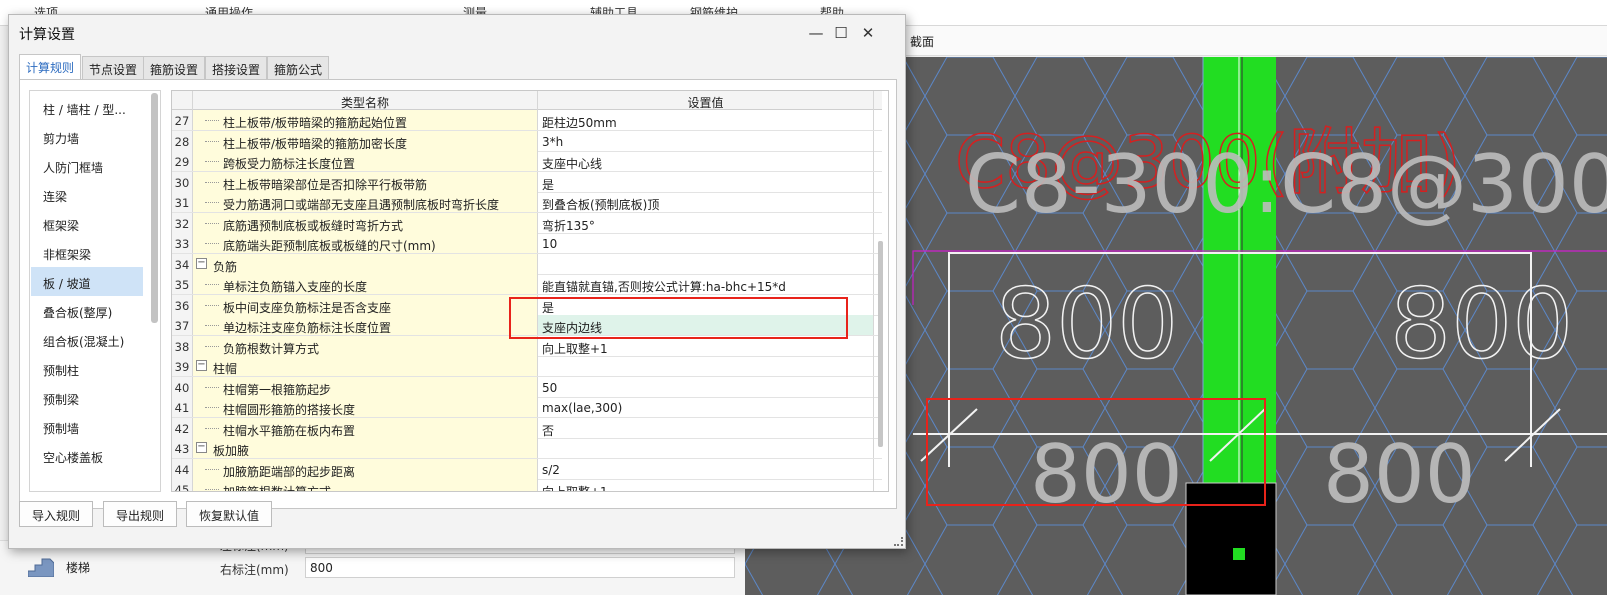 The width and height of the screenshot is (1607, 595). What do you see at coordinates (365, 100) in the screenshot?
I see `header-name: 类型名称` at bounding box center [365, 100].